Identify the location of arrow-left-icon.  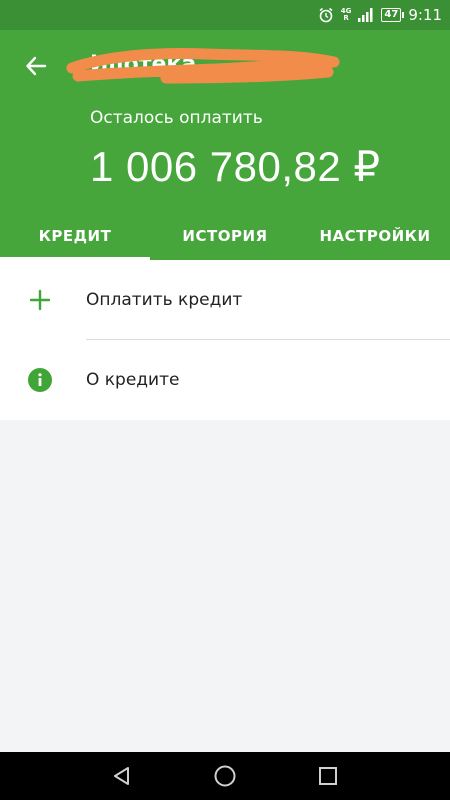
(36, 66).